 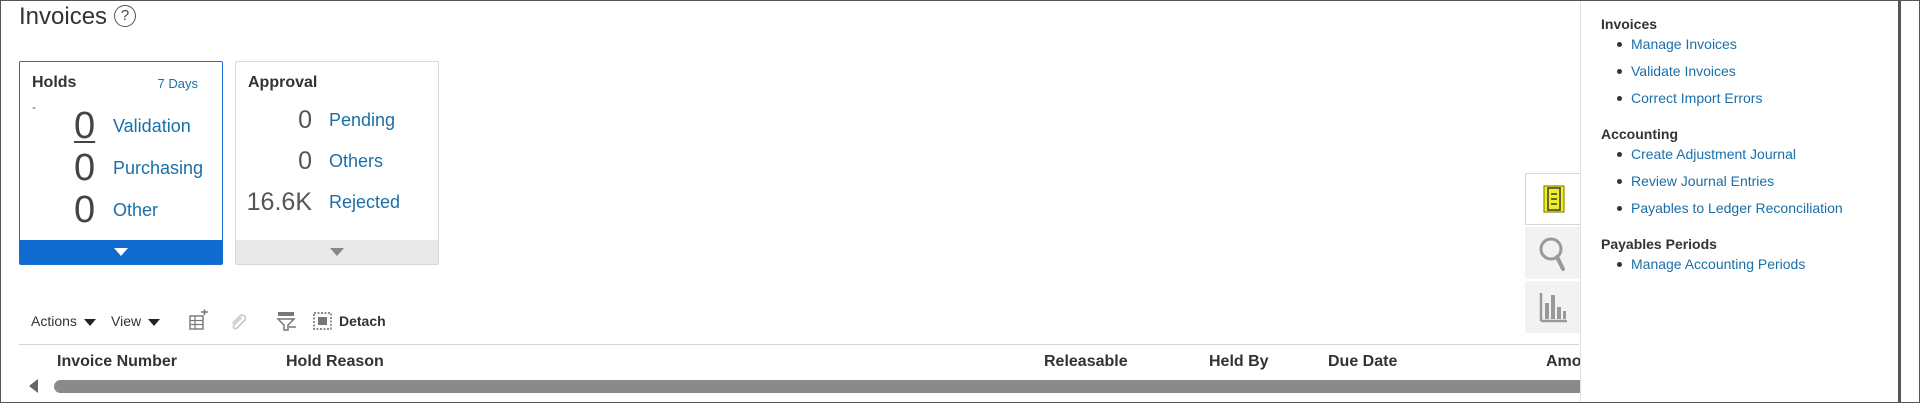 I want to click on holds-metric-purchasing: 0 Purchasing, so click(x=121, y=168).